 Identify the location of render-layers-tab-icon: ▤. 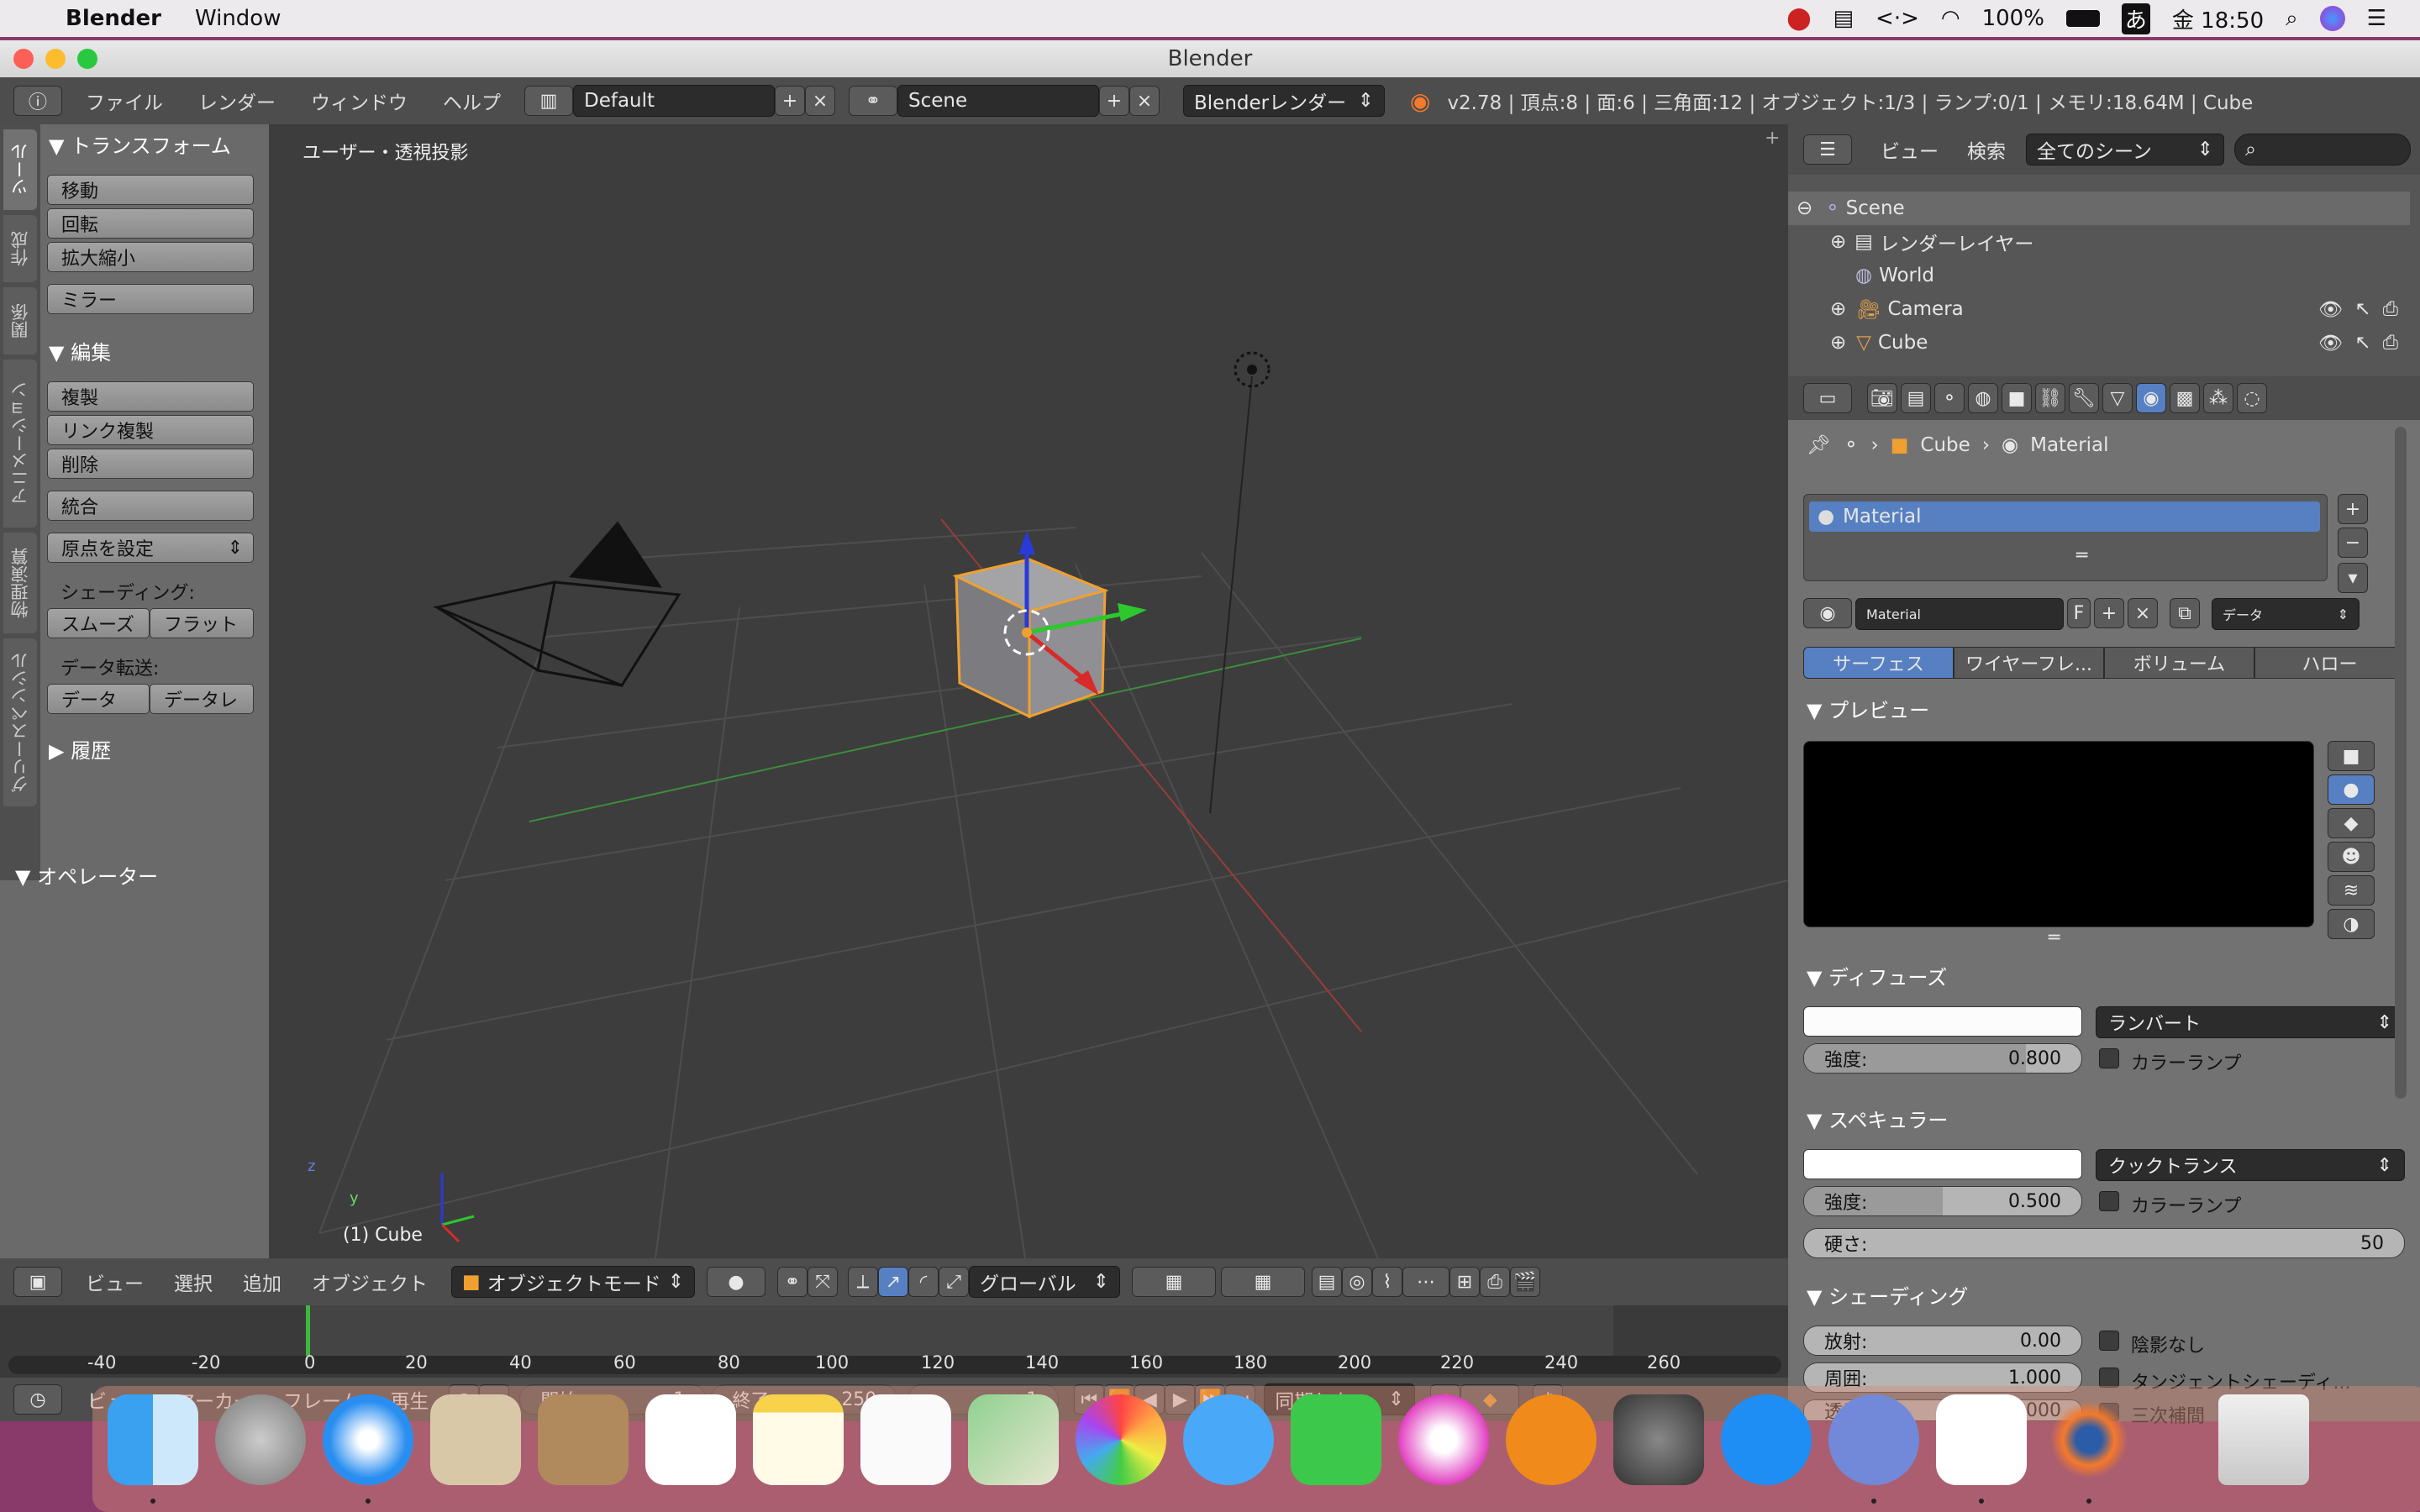
(1916, 398).